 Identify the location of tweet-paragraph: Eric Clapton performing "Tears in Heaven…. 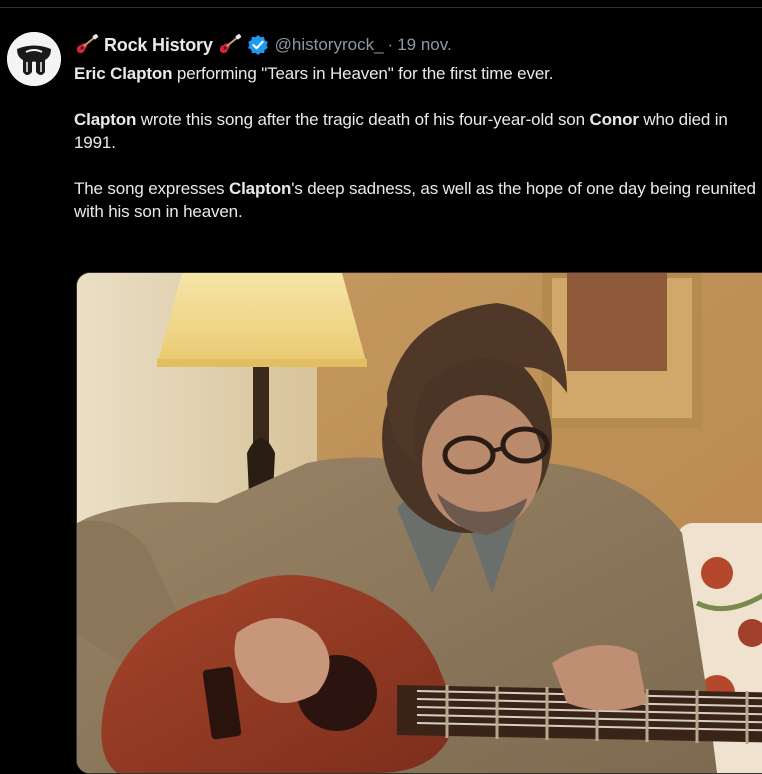
(418, 73).